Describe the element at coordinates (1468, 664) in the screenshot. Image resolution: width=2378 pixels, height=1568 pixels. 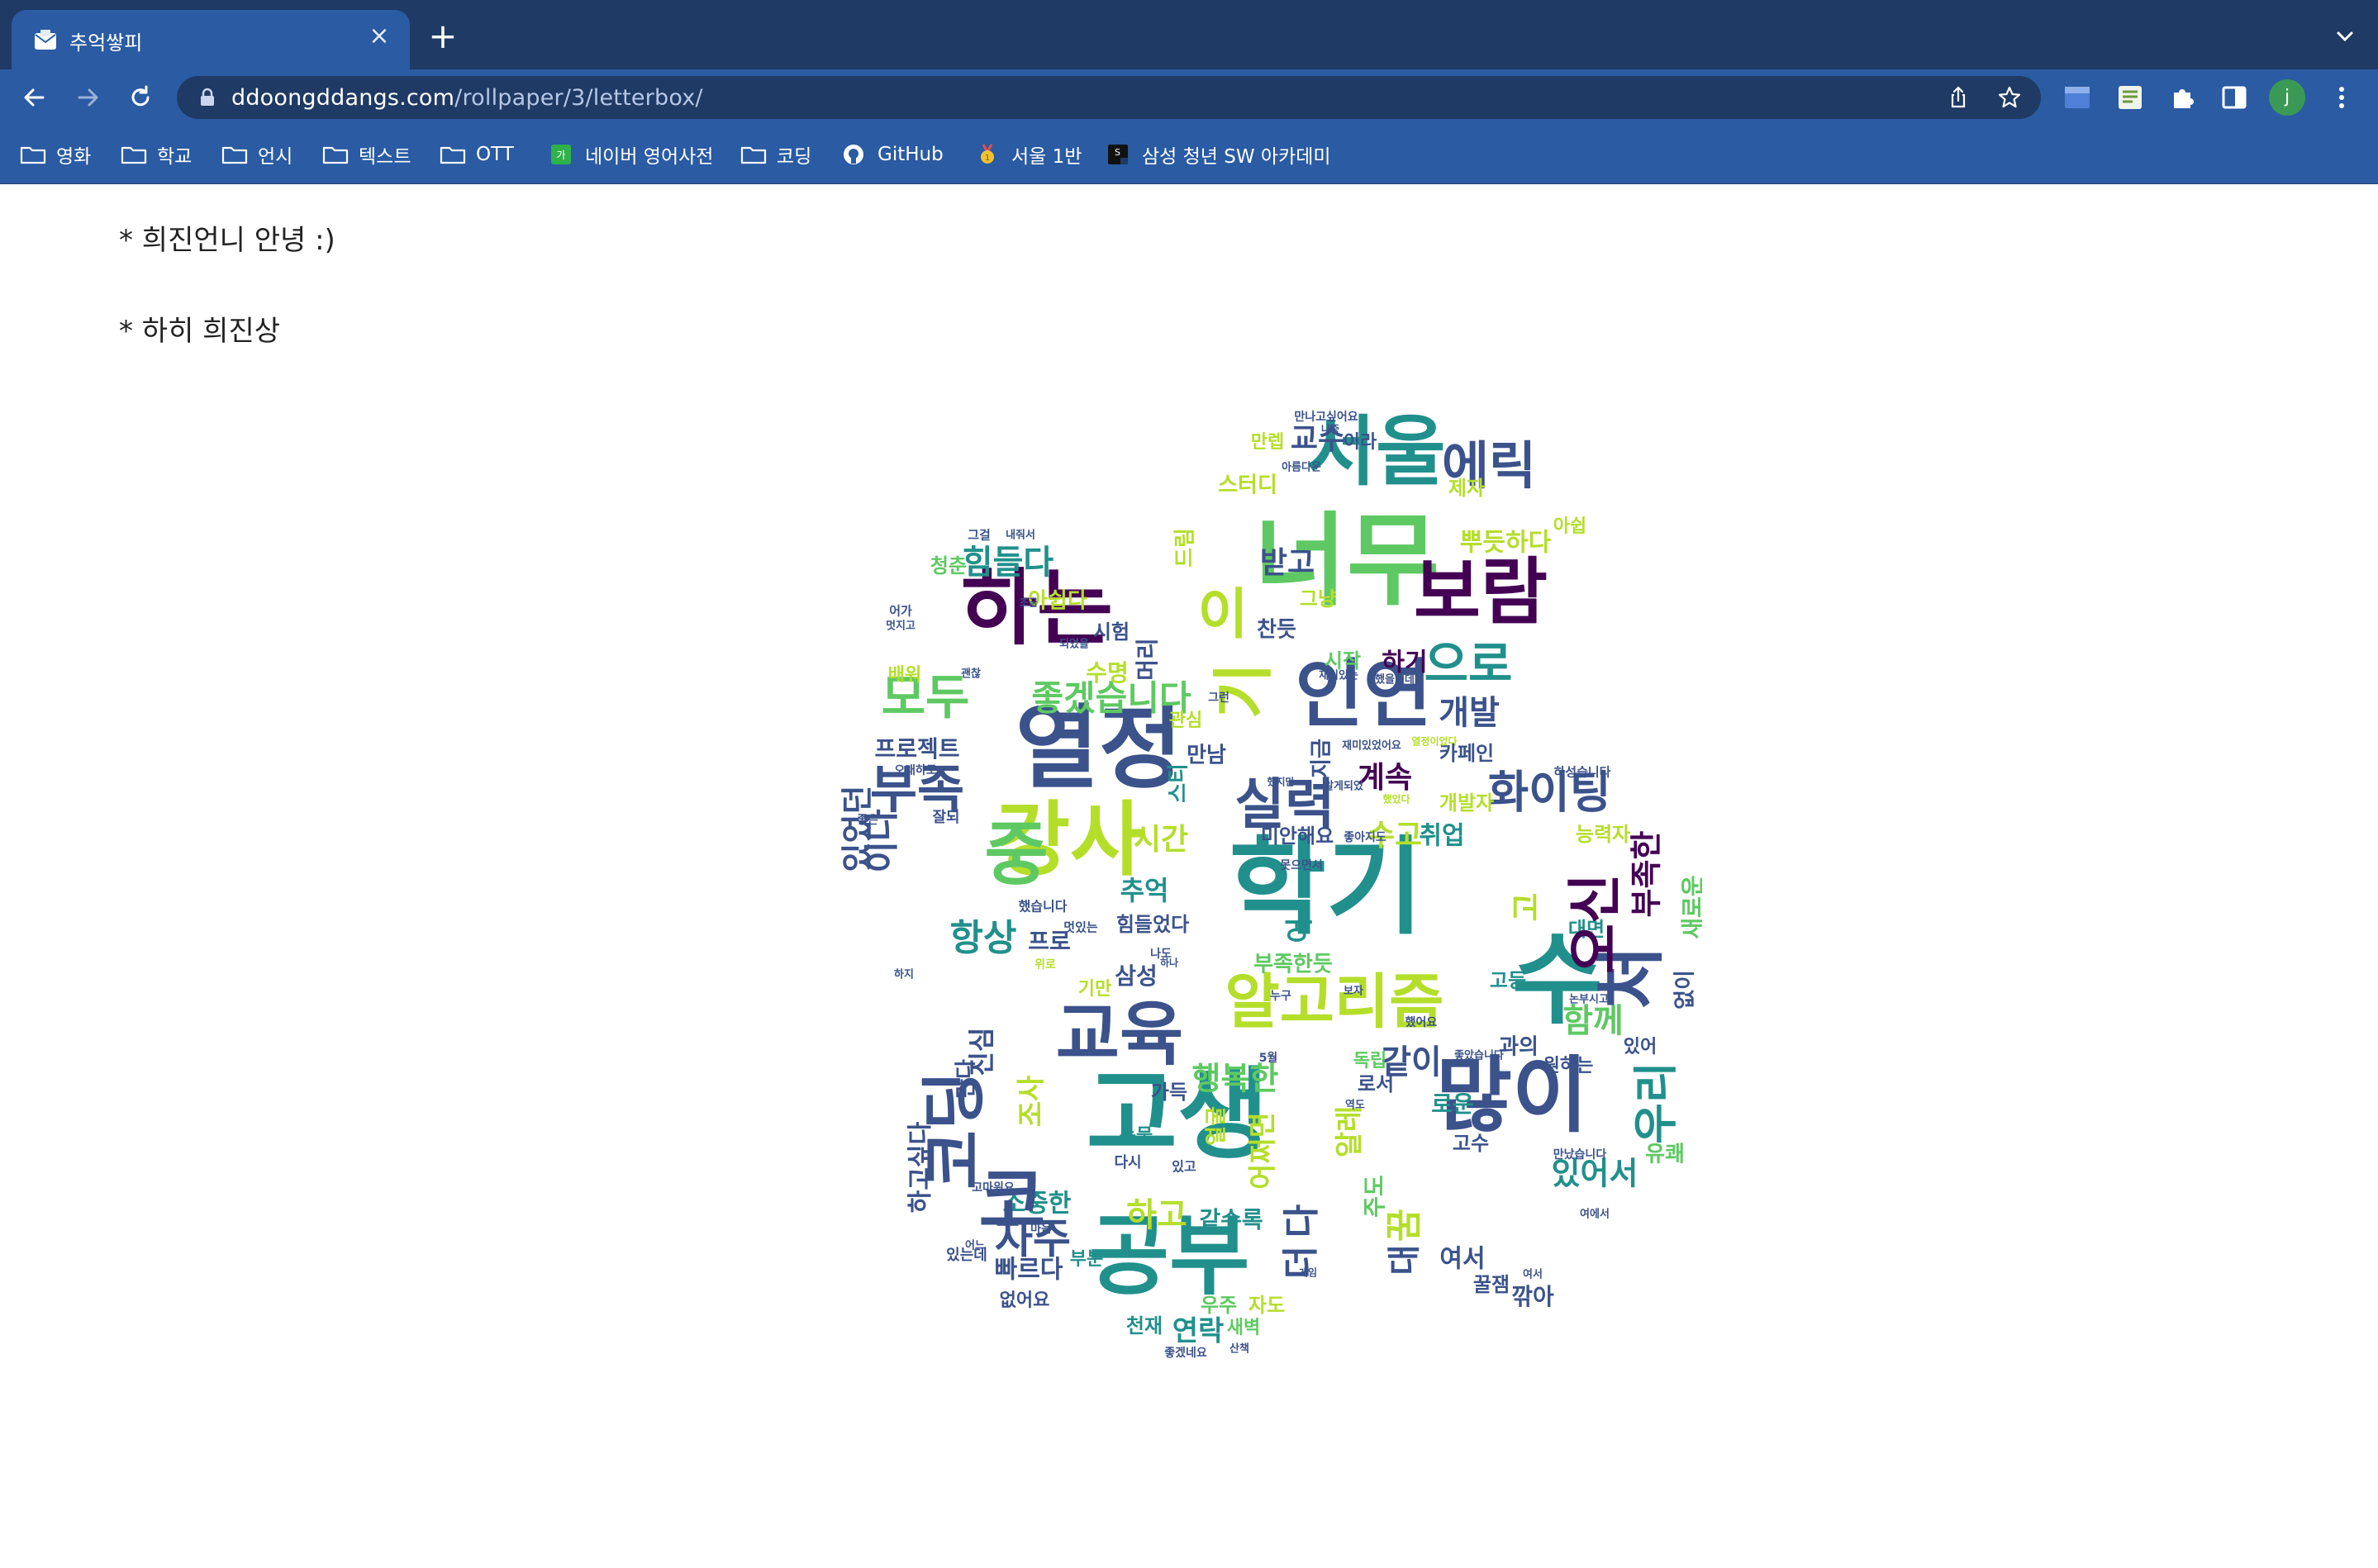
I see `wordcloud-word: 으로` at that location.